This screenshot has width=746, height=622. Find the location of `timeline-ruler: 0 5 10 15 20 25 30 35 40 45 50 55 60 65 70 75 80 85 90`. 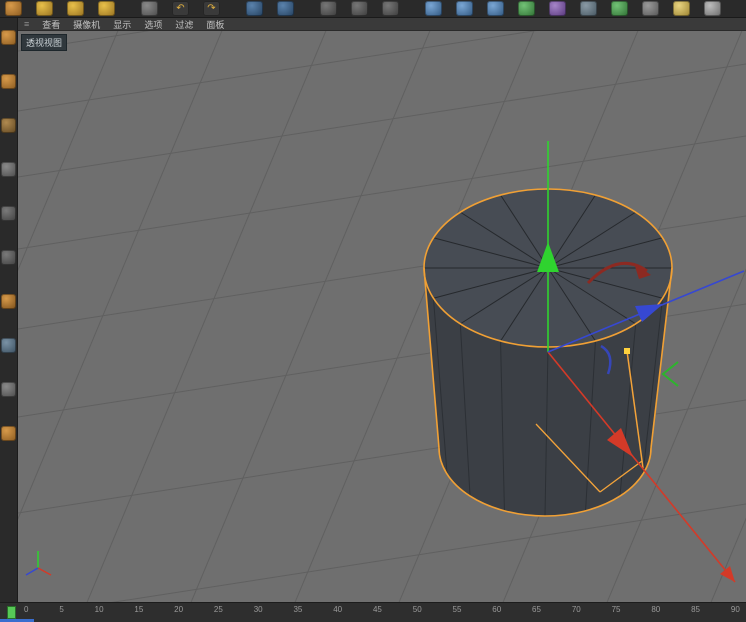

timeline-ruler: 0 5 10 15 20 25 30 35 40 45 50 55 60 65 70 75 80 85 90 is located at coordinates (382, 609).